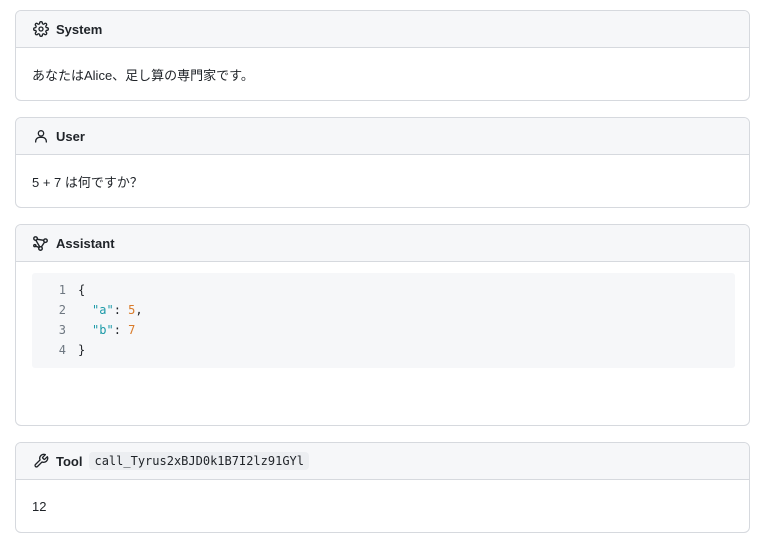  What do you see at coordinates (62, 290) in the screenshot?
I see `line-number: 1` at bounding box center [62, 290].